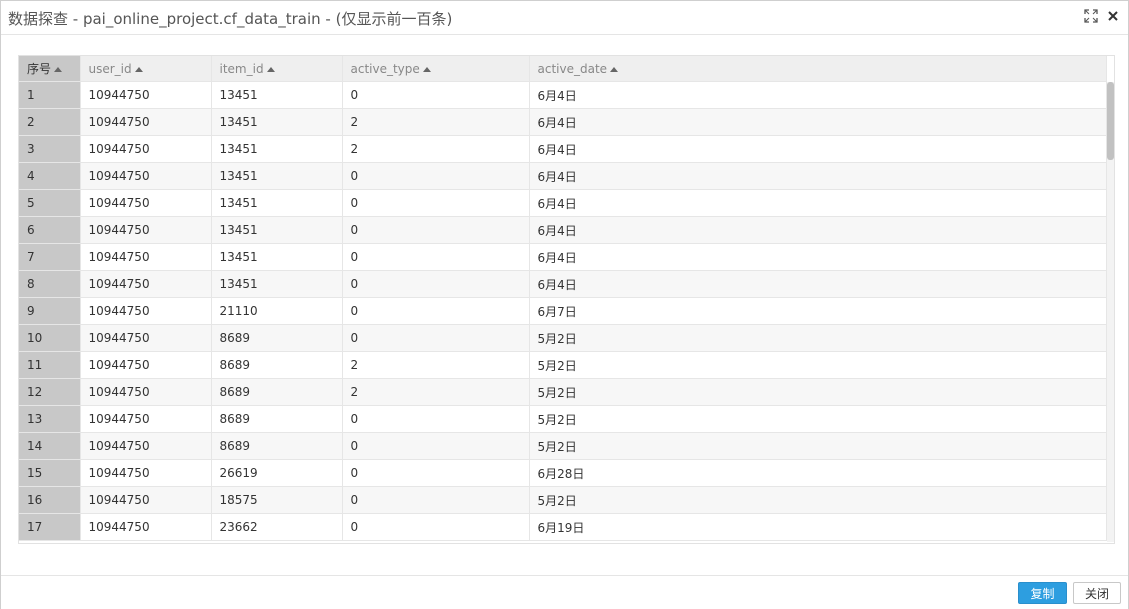  I want to click on table-row: 1 10944750 13451 0 6月4日, so click(563, 95).